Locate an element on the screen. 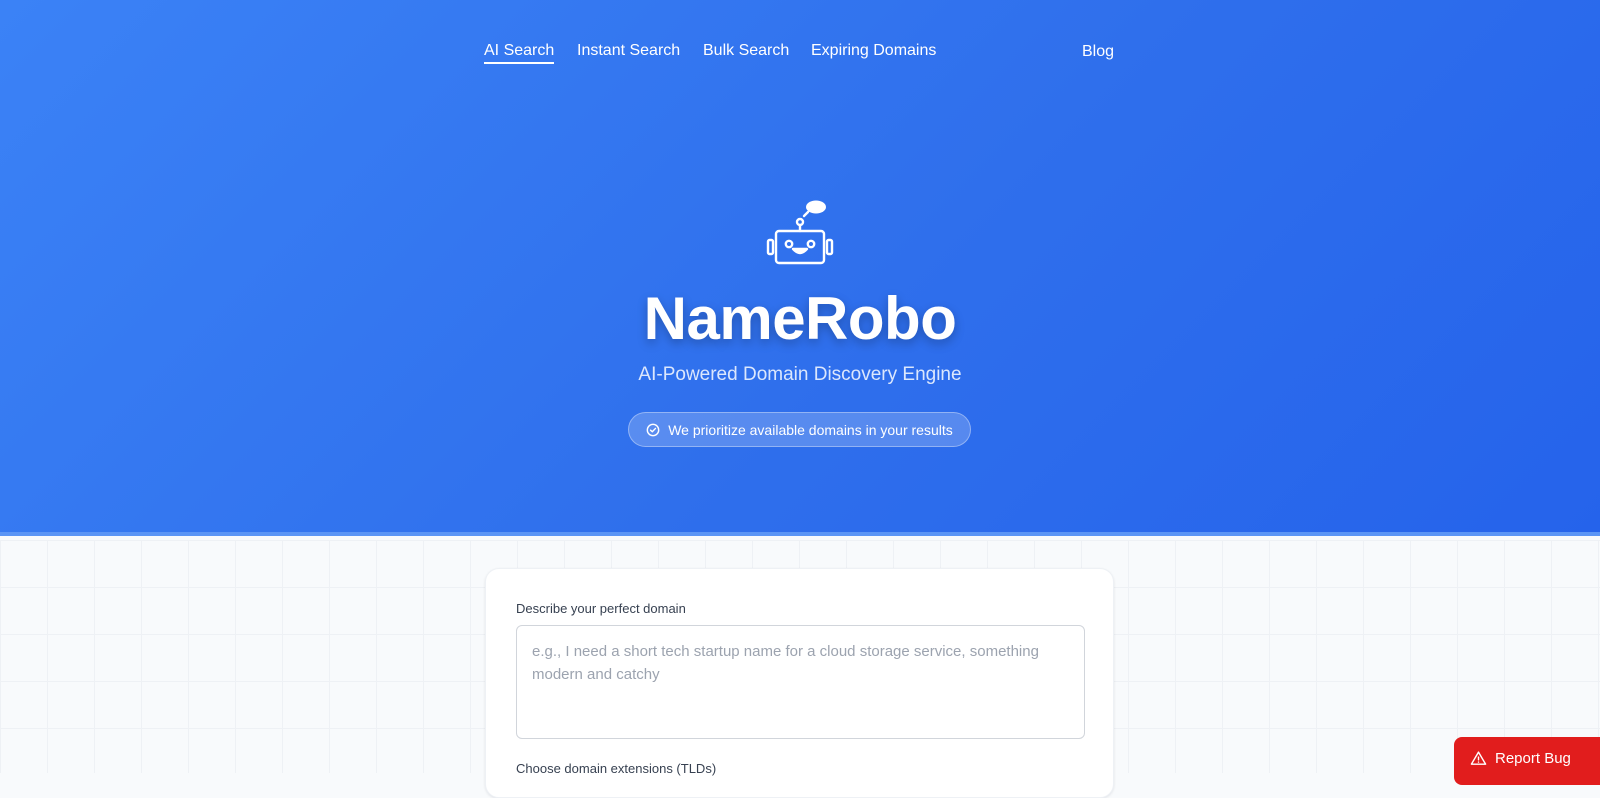 The width and height of the screenshot is (1600, 798). describe-domain-input is located at coordinates (800, 682).